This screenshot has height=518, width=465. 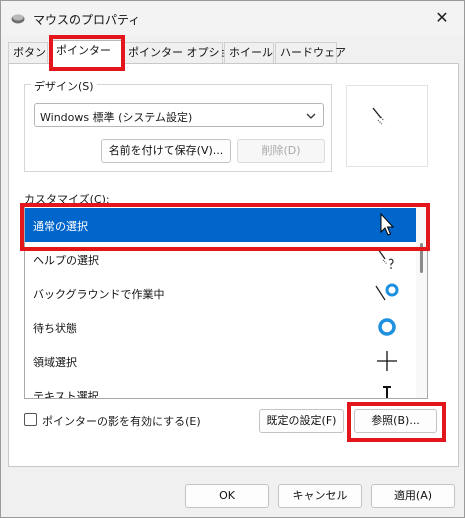 I want to click on list-item: 待ち状態, so click(x=221, y=327).